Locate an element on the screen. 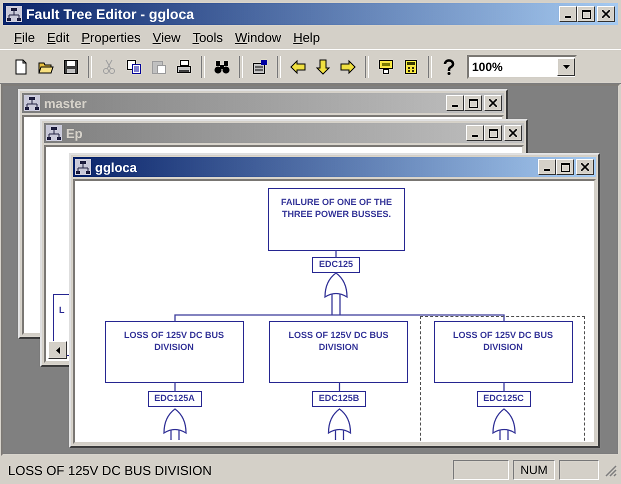  zoom-dropdown: 100% is located at coordinates (522, 66).